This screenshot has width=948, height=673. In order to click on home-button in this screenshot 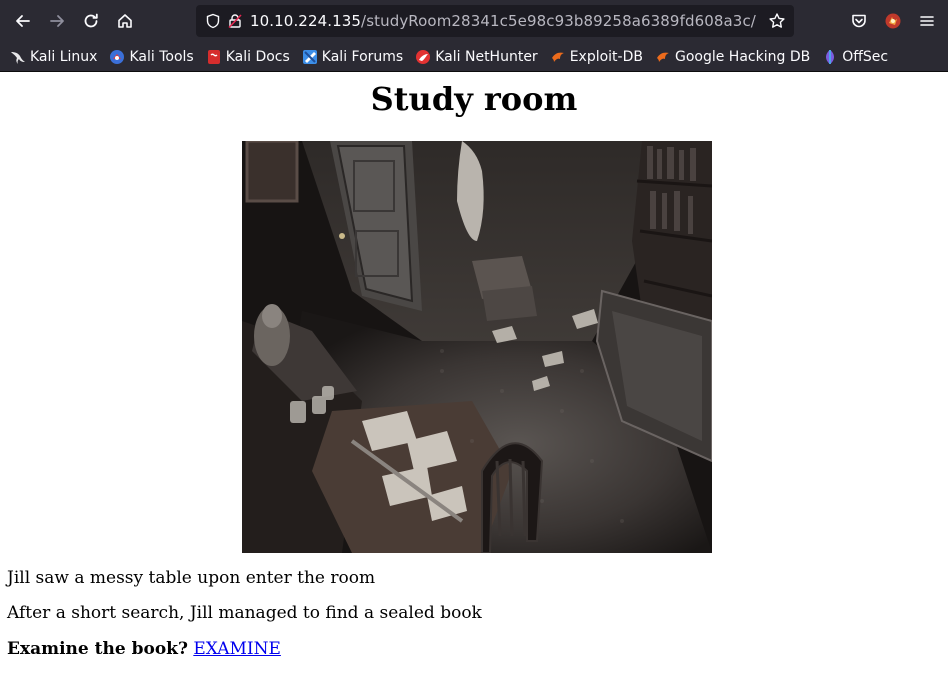, I will do `click(125, 21)`.